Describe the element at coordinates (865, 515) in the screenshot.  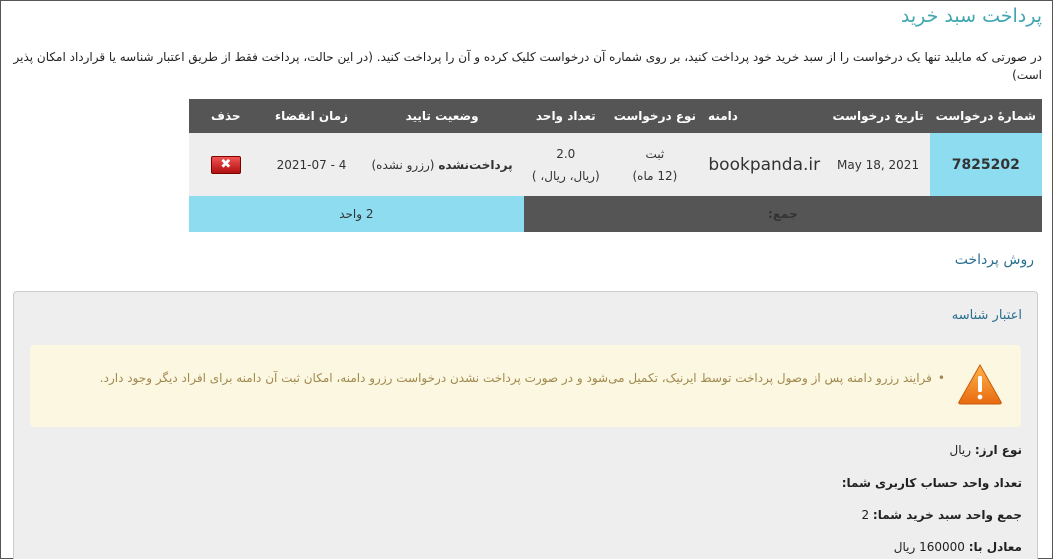
I see `cart-units-value: 2` at that location.